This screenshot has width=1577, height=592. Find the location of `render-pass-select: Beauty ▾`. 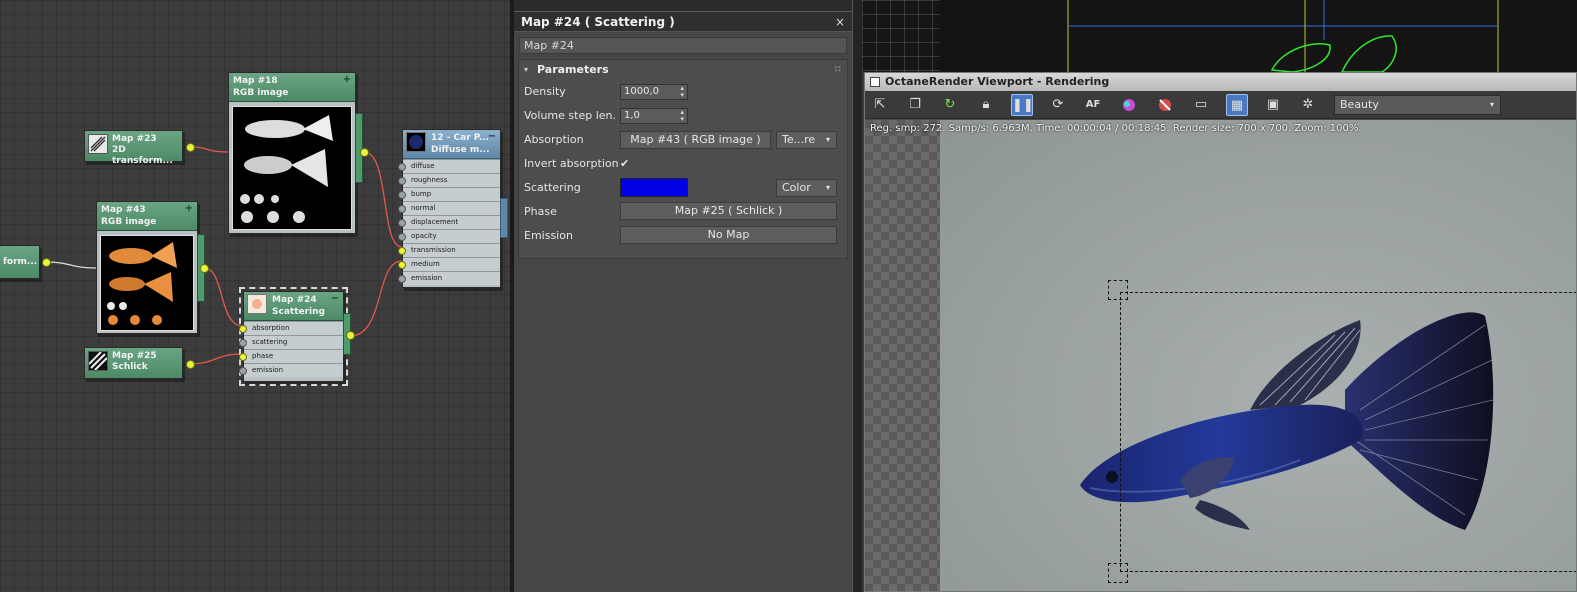

render-pass-select: Beauty ▾ is located at coordinates (1417, 105).